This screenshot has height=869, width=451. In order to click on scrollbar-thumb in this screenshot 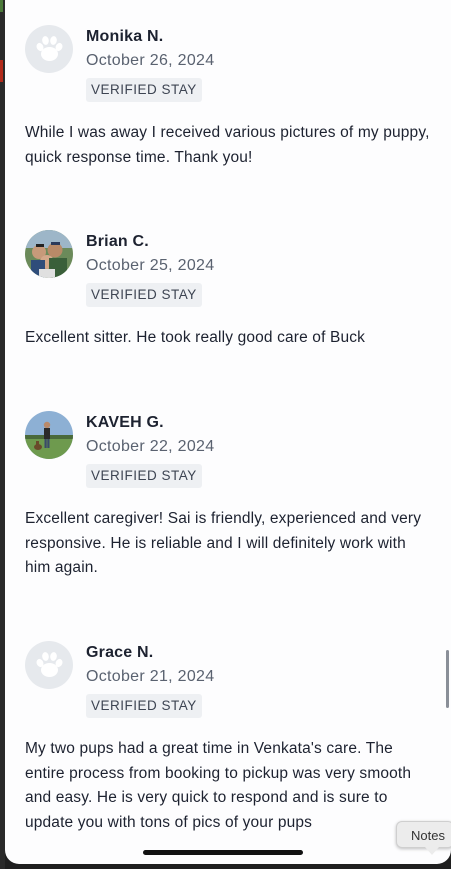, I will do `click(447, 679)`.